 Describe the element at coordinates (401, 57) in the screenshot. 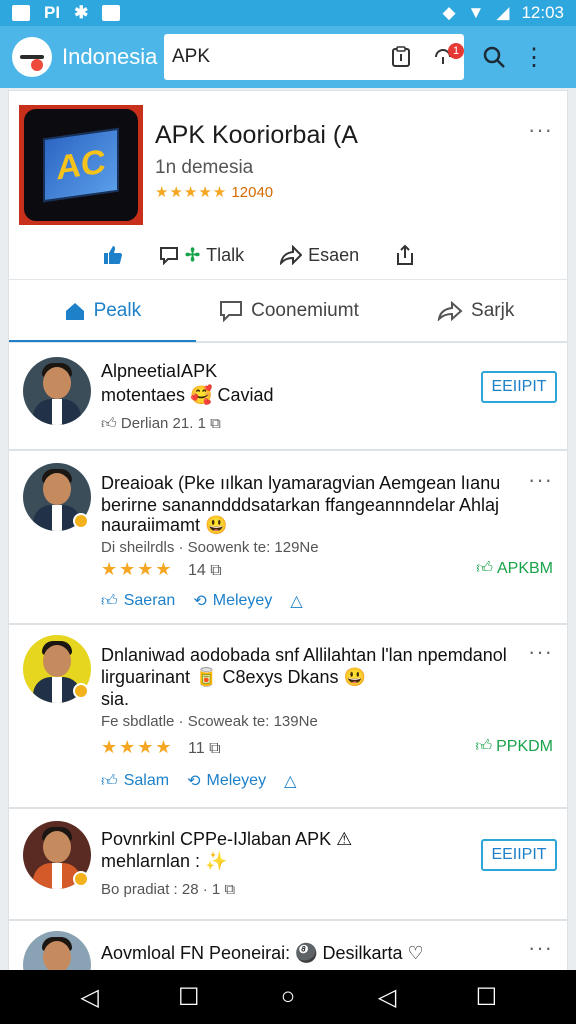

I see `clipboard-icon` at that location.